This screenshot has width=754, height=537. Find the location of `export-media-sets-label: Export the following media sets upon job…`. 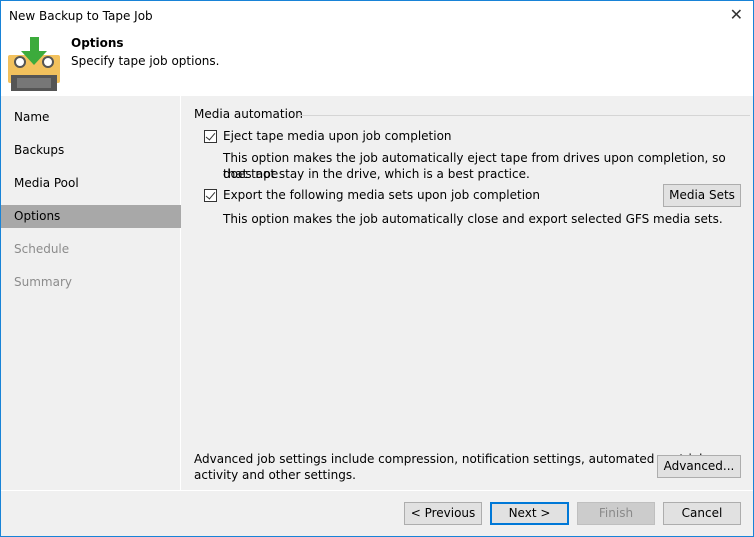

export-media-sets-label: Export the following media sets upon job… is located at coordinates (381, 195).